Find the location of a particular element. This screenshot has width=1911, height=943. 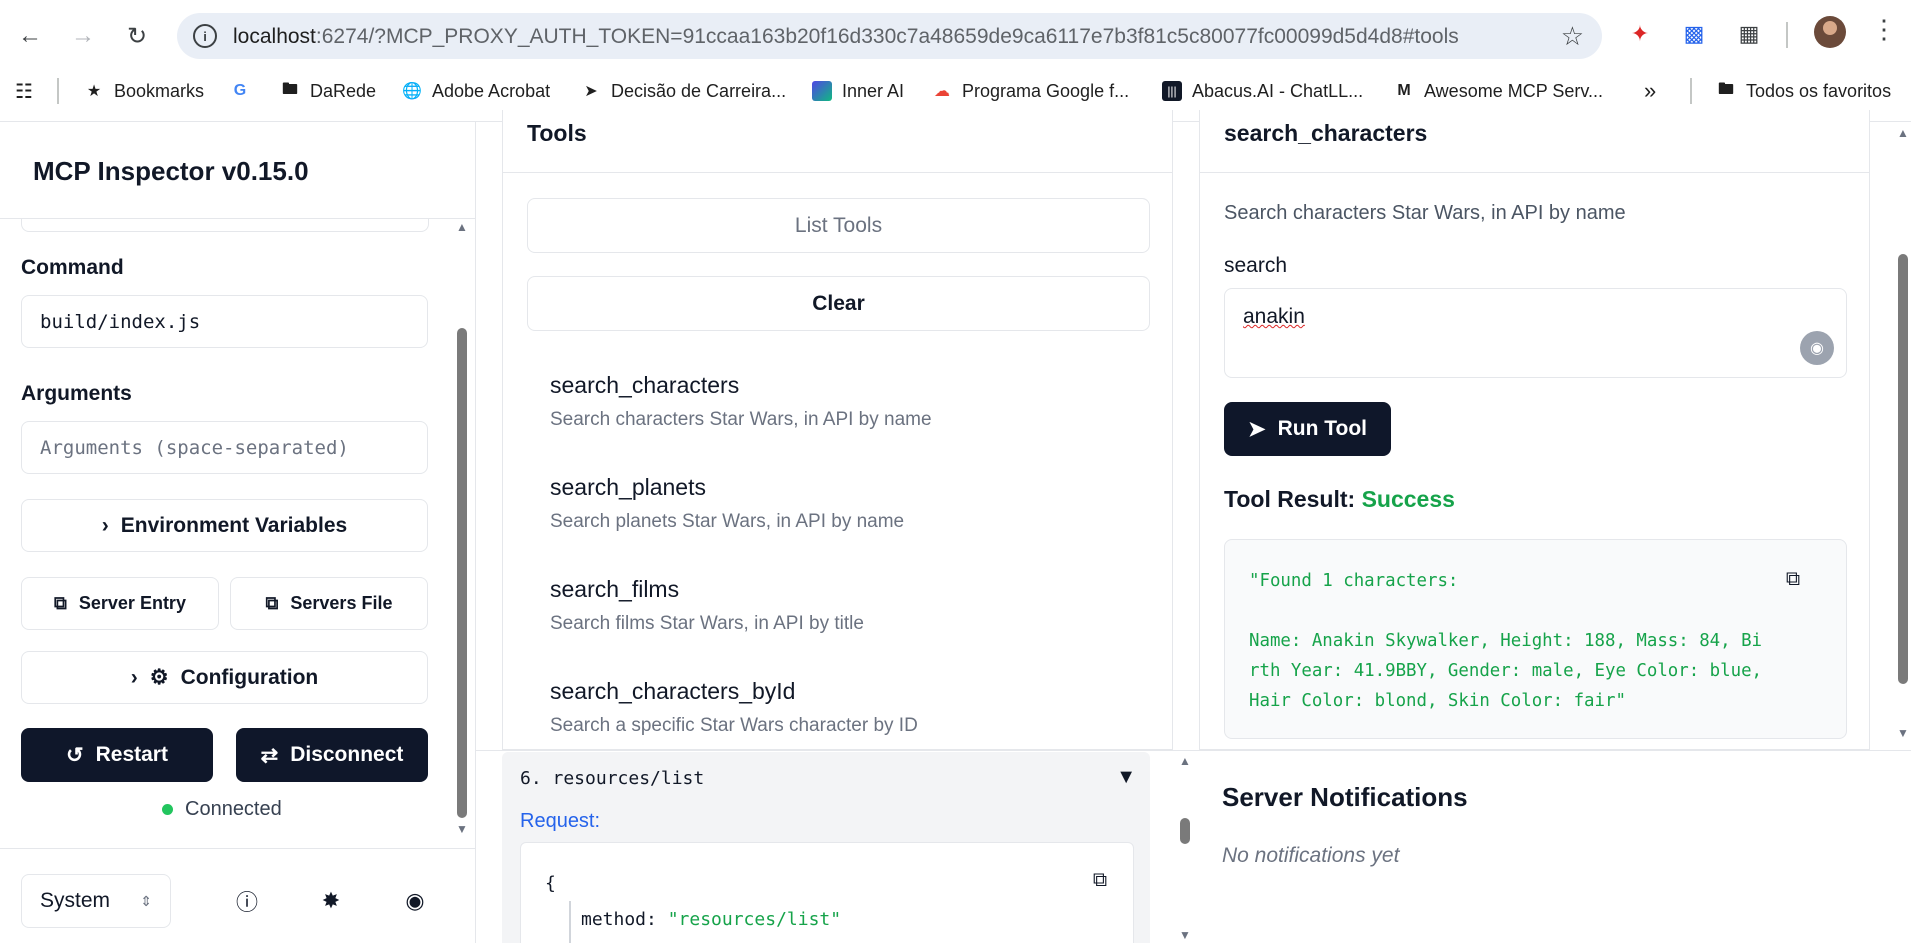

google-icon: G is located at coordinates (240, 90).